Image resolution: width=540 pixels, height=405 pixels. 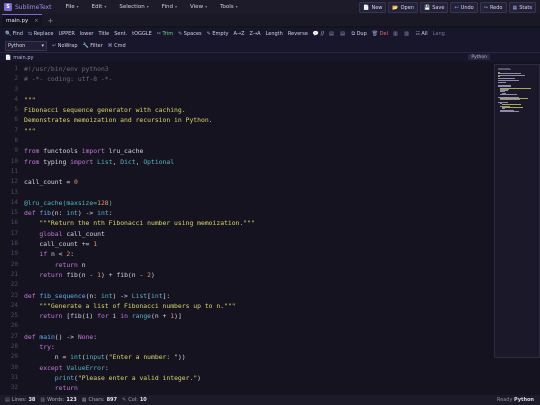 I want to click on code-line: if n < 2:, so click(x=139, y=254).